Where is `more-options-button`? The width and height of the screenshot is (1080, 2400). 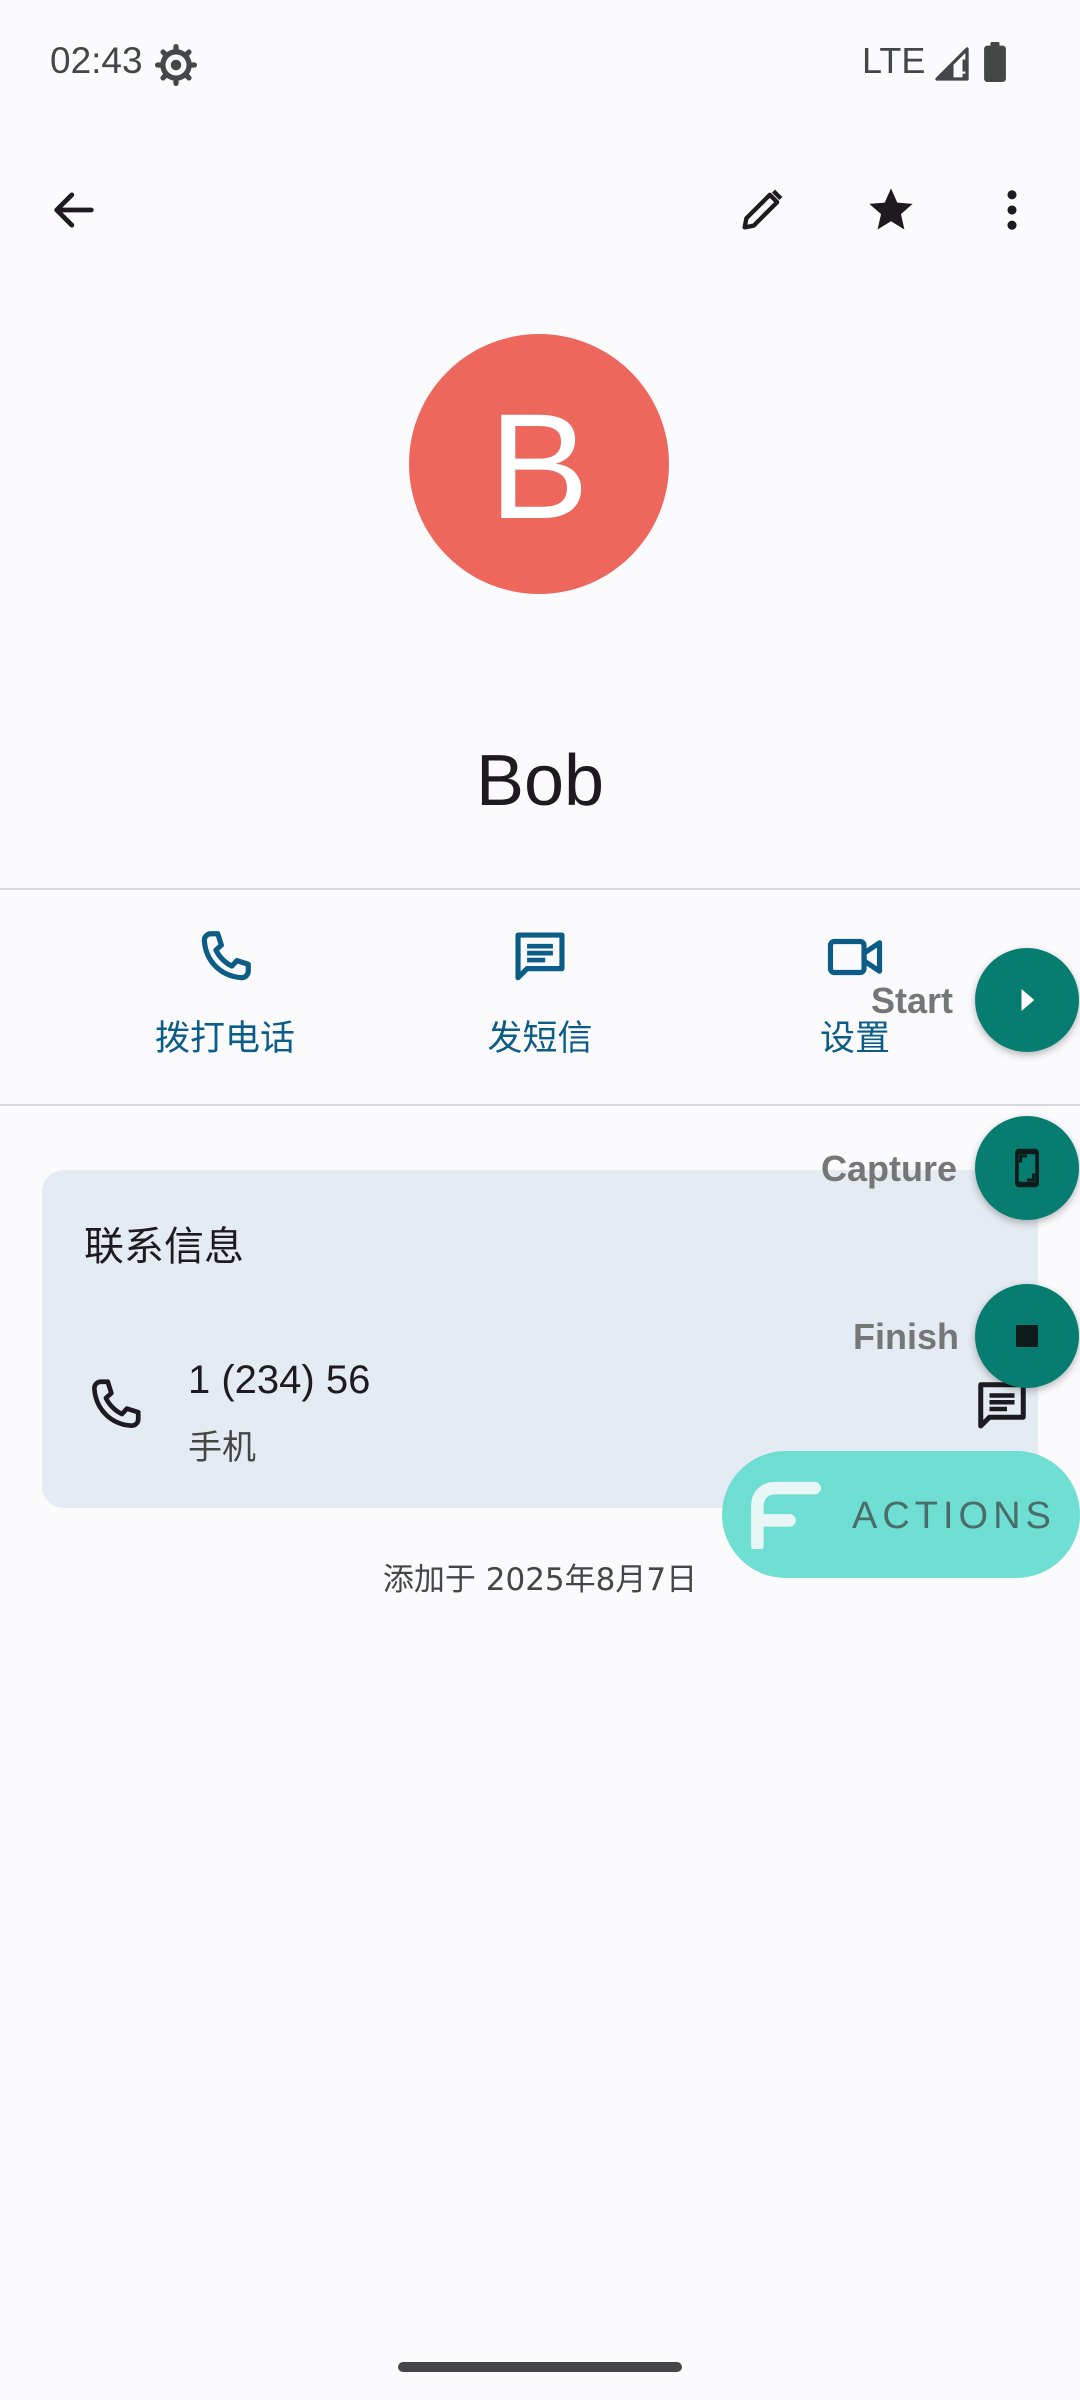 more-options-button is located at coordinates (1012, 210).